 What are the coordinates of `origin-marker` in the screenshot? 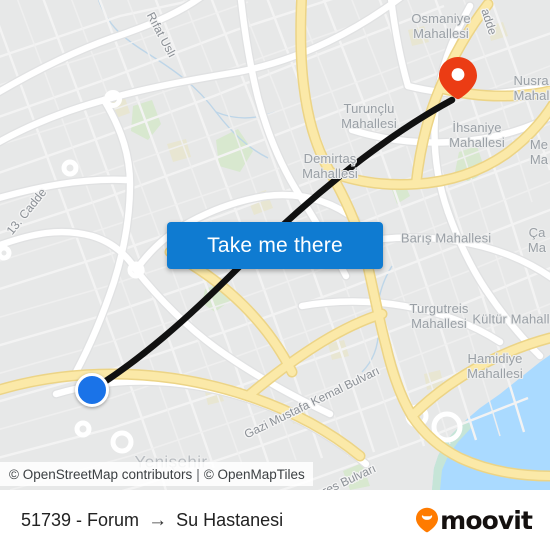 It's located at (92, 390).